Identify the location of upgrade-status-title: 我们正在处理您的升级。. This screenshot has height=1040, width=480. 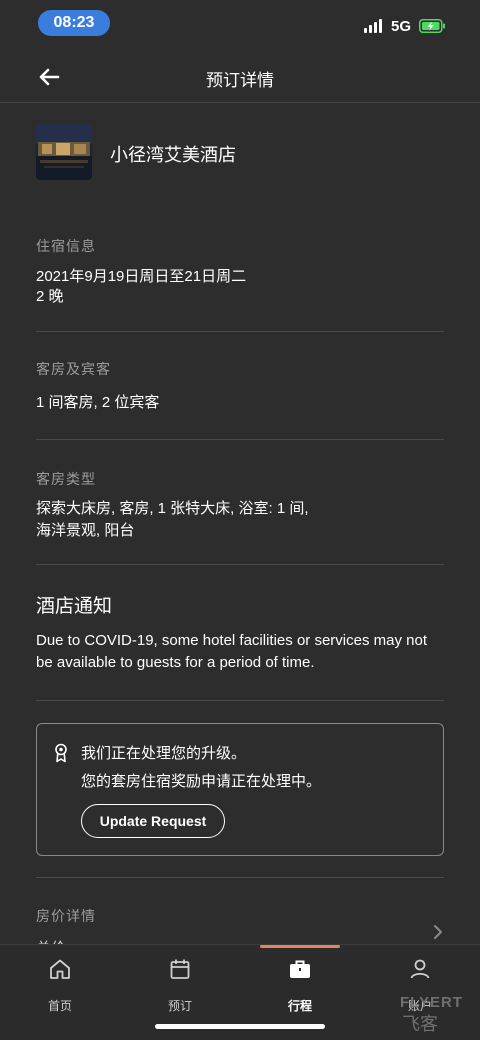
(164, 753).